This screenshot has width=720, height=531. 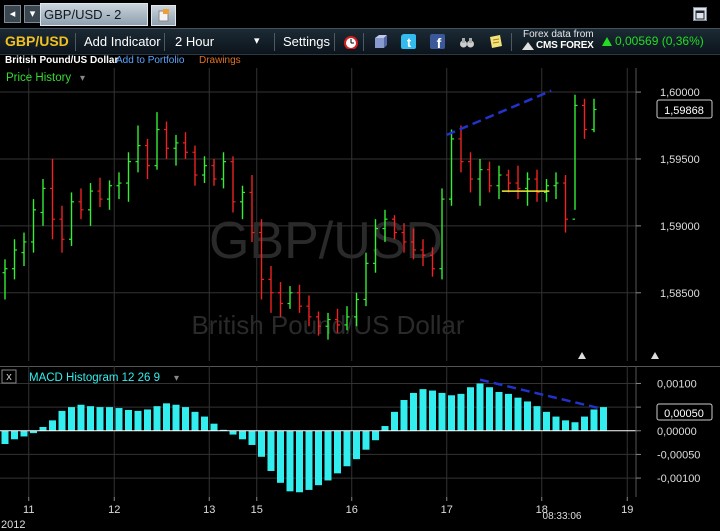 I want to click on time-tick-label: 19, so click(x=627, y=510).